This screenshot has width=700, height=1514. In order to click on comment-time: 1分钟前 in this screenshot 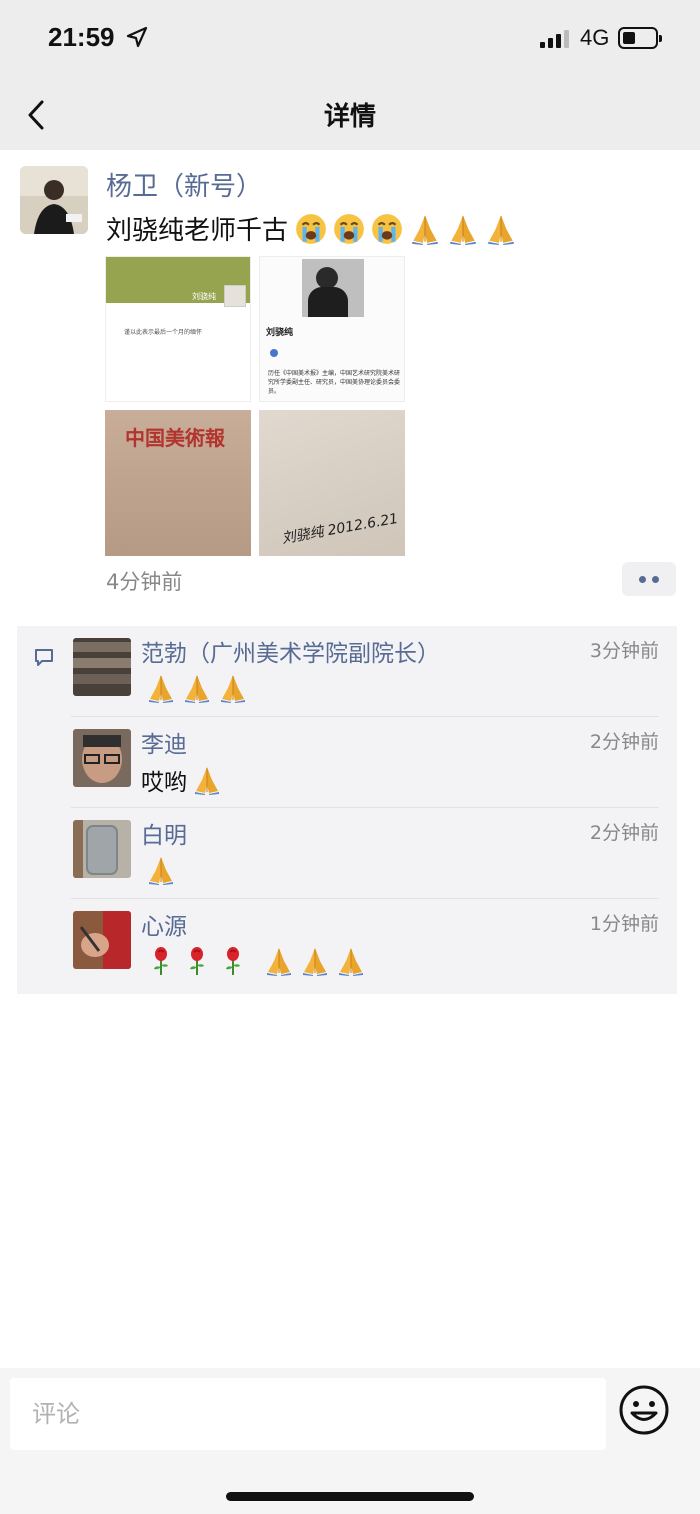, I will do `click(624, 924)`.